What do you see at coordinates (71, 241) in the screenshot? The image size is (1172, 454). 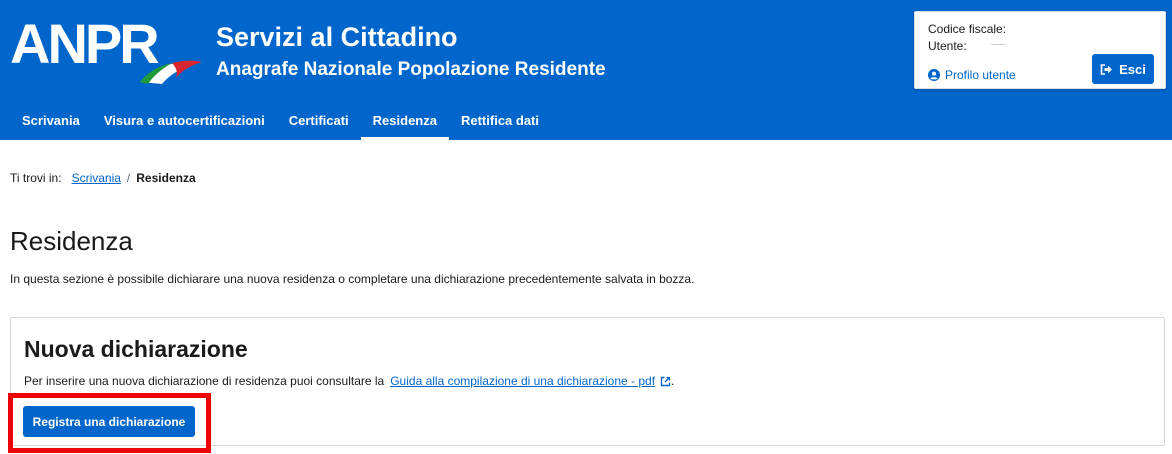 I see `page-title: Residenza` at bounding box center [71, 241].